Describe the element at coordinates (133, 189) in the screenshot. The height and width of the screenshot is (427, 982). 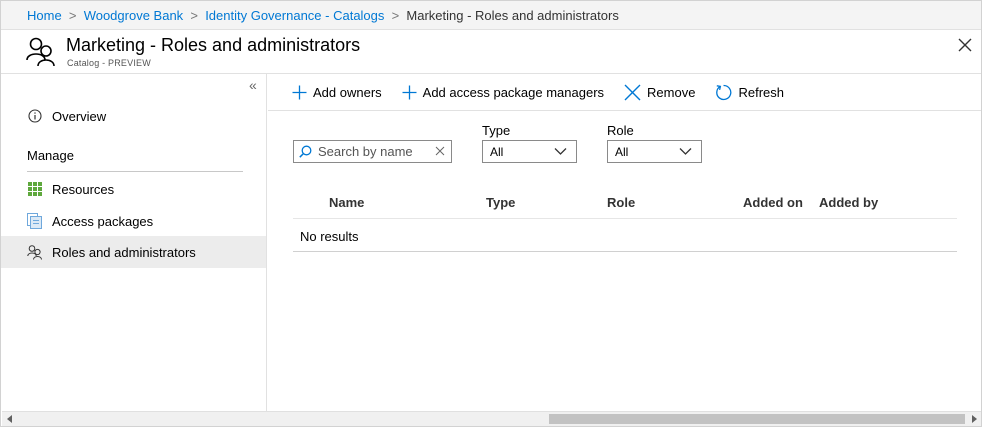
I see `menu-item-resources: Resources` at that location.